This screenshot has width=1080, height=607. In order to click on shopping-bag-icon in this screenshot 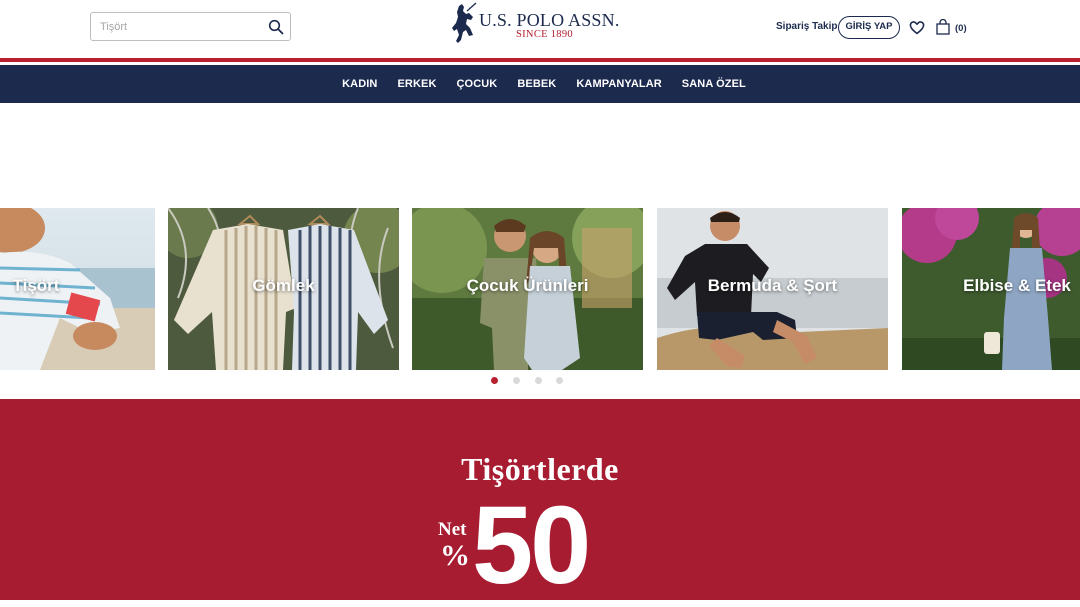, I will do `click(943, 27)`.